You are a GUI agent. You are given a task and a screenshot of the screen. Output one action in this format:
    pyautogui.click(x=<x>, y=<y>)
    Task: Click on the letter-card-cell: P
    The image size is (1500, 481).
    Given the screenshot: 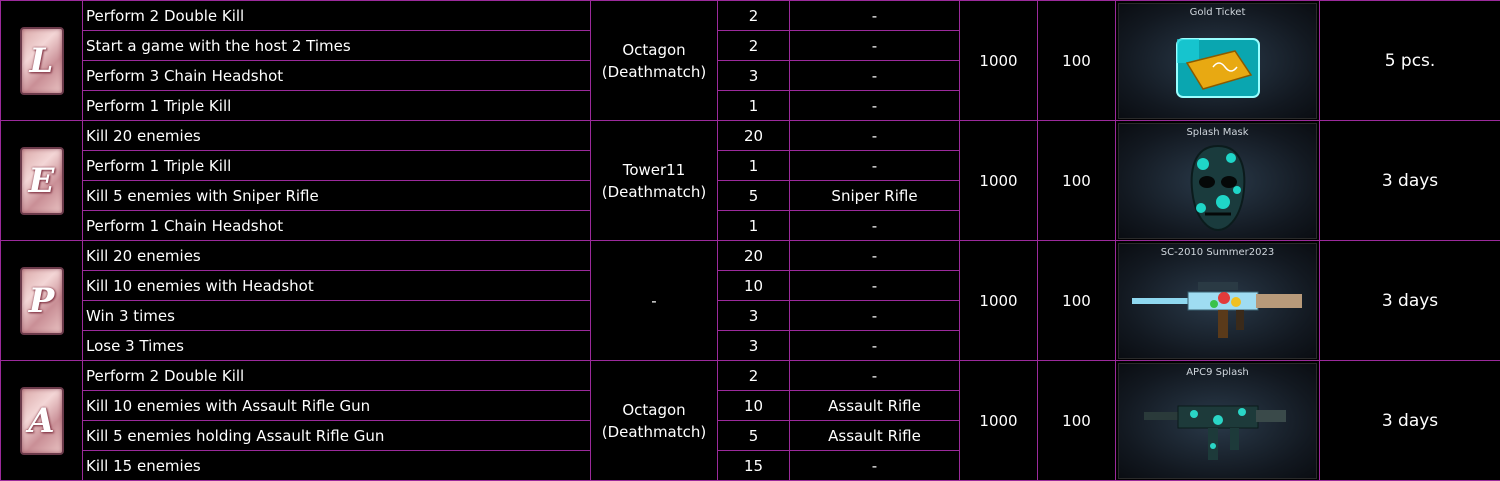 What is the action you would take?
    pyautogui.click(x=41, y=300)
    